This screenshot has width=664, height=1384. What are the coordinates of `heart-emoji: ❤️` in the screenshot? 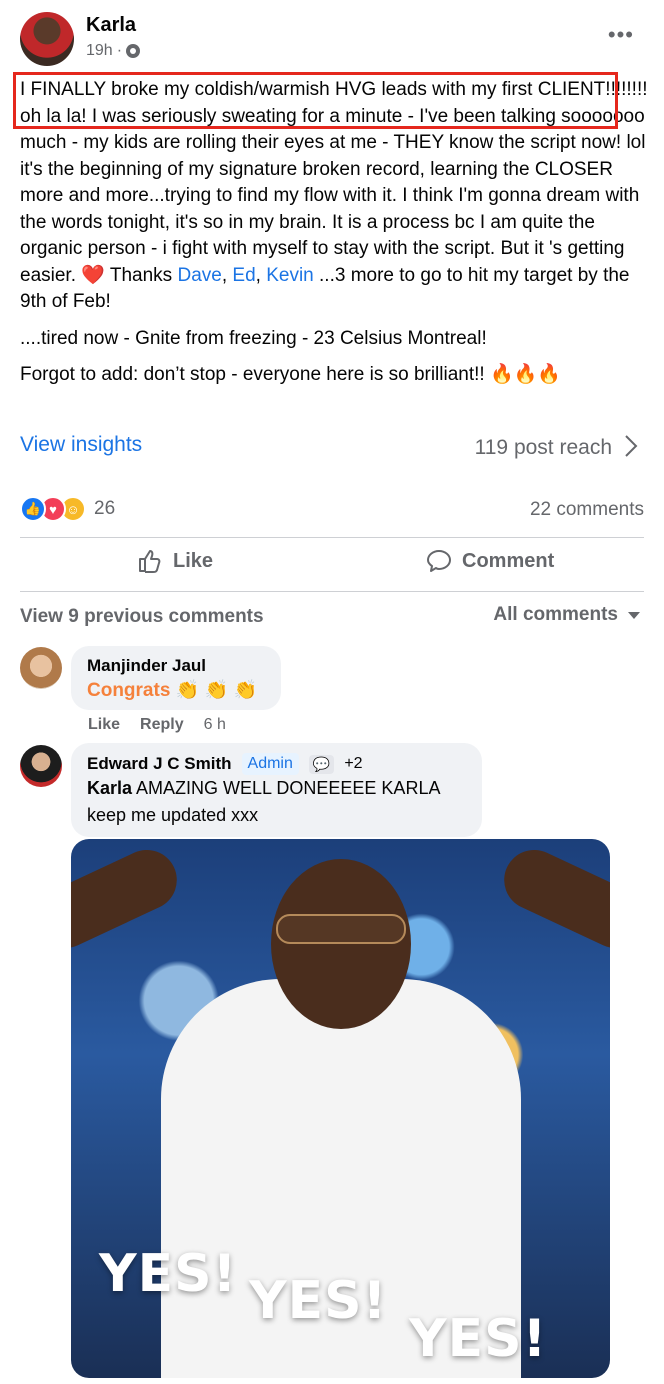 It's located at (93, 275).